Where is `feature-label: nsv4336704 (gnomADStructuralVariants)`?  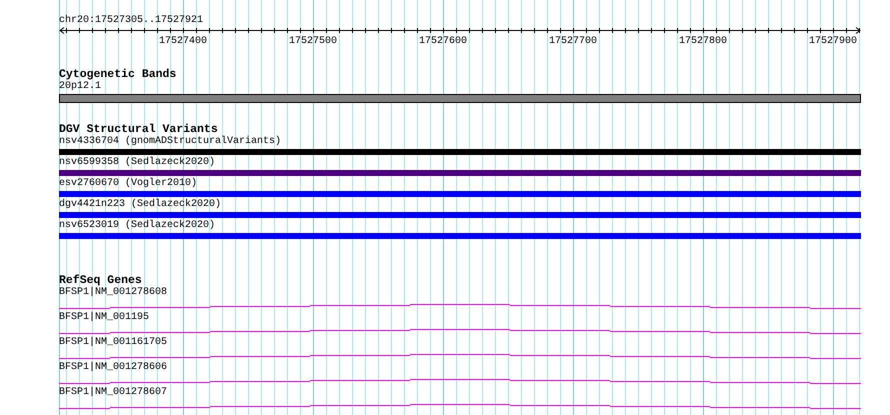 feature-label: nsv4336704 (gnomADStructuralVariants) is located at coordinates (170, 142).